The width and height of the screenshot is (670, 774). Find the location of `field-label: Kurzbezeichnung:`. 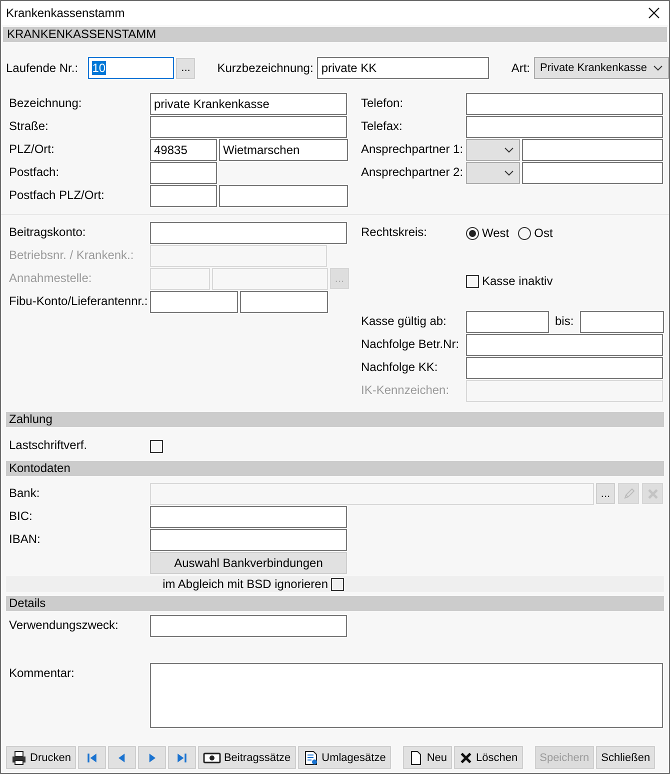

field-label: Kurzbezeichnung: is located at coordinates (265, 68).